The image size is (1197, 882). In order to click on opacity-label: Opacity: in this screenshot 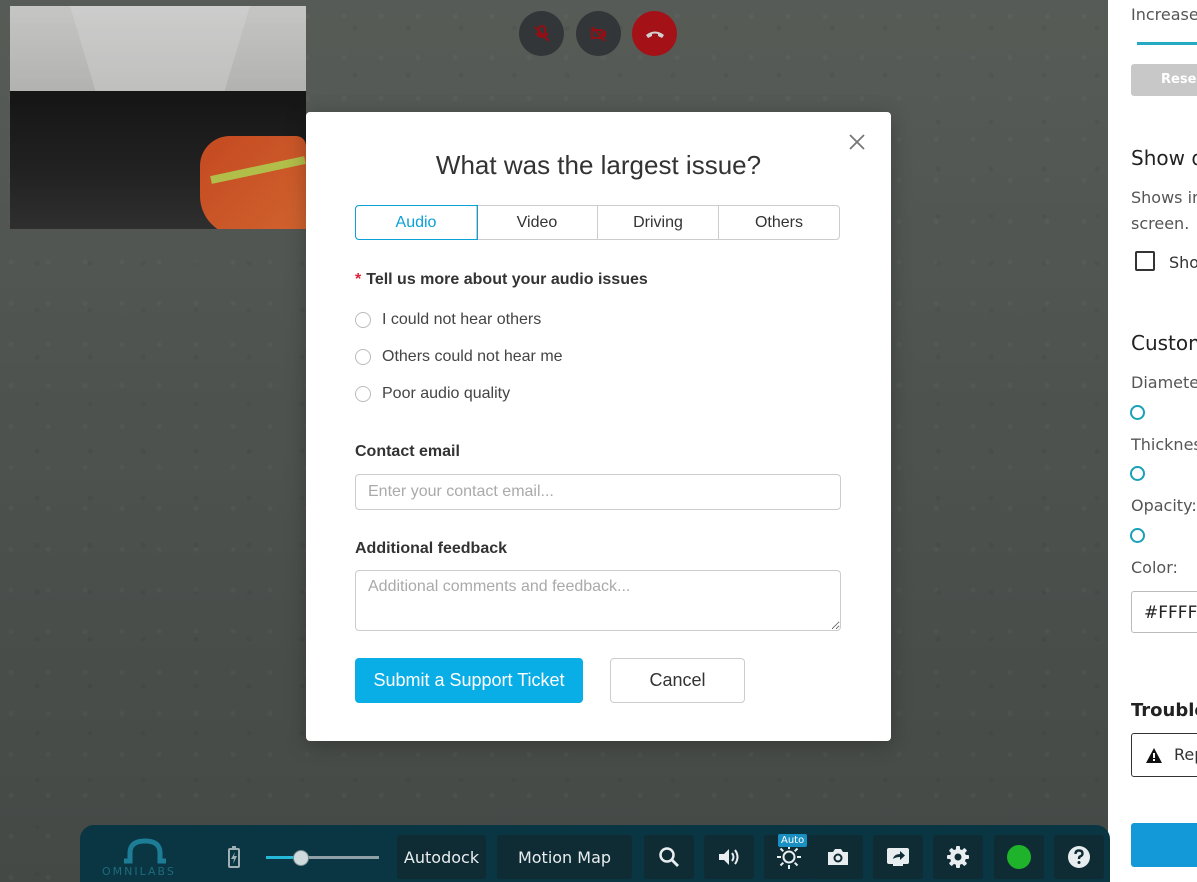, I will do `click(1164, 505)`.